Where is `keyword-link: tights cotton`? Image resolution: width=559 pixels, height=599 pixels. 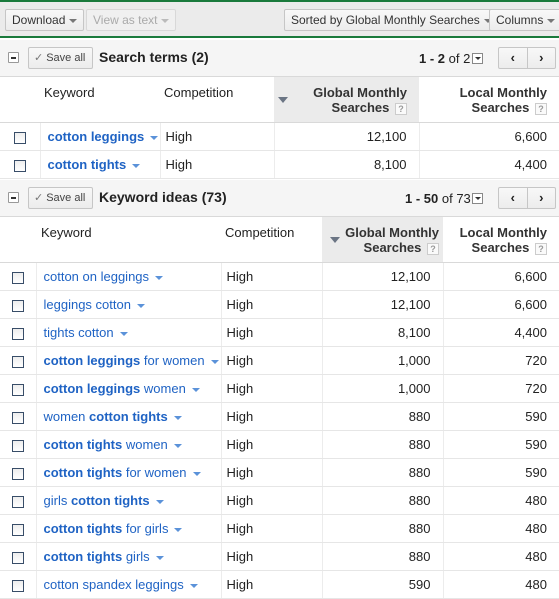 keyword-link: tights cotton is located at coordinates (79, 332).